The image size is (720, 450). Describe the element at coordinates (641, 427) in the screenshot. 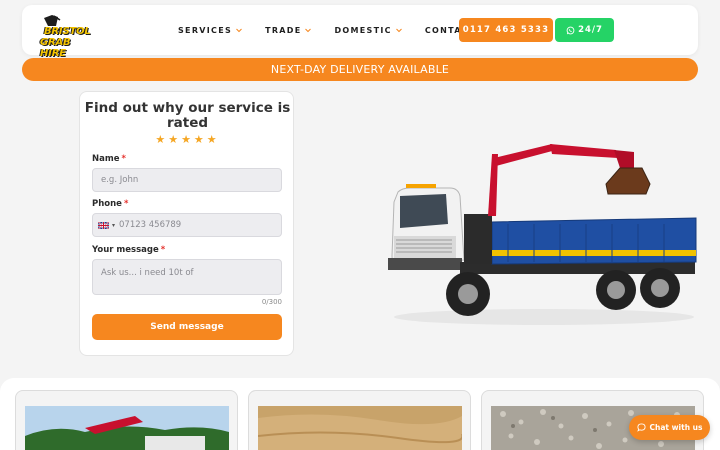

I see `chat-bubble-icon` at that location.